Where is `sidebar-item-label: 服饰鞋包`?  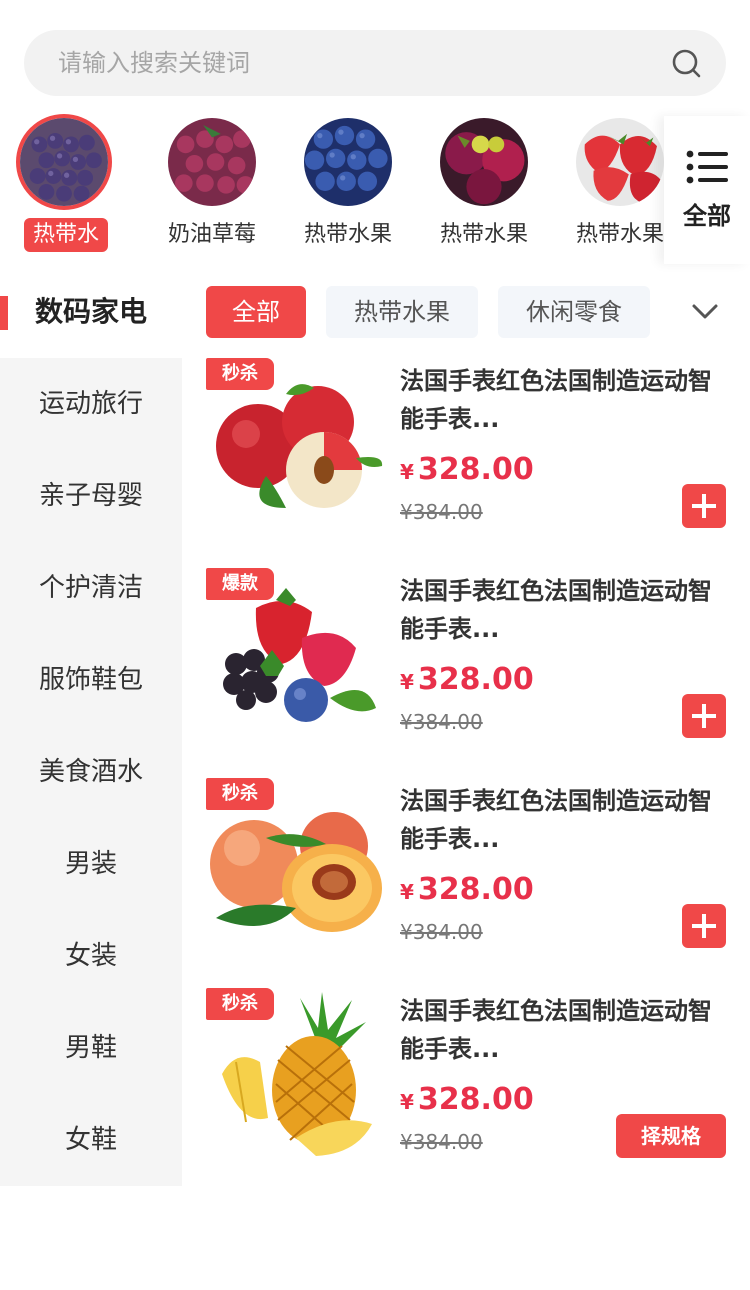
sidebar-item-label: 服饰鞋包 is located at coordinates (90, 680).